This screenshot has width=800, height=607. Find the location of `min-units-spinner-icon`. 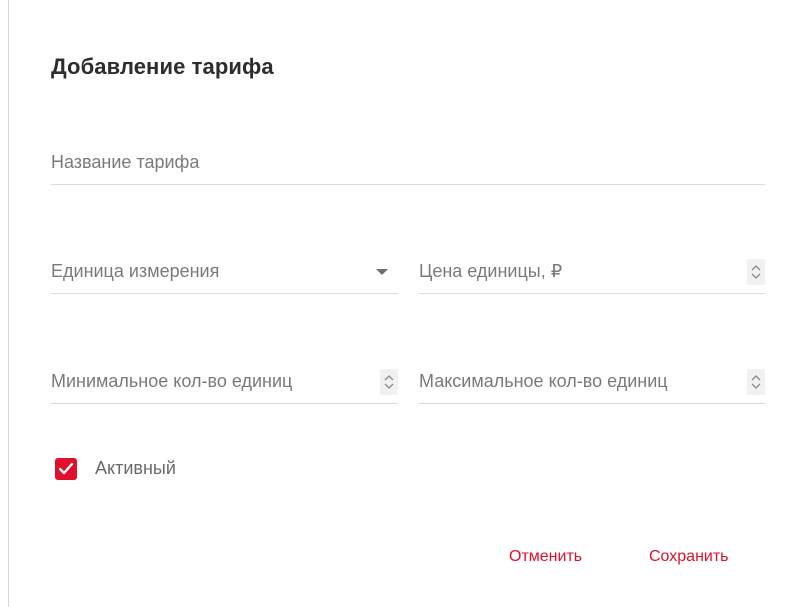

min-units-spinner-icon is located at coordinates (389, 382).